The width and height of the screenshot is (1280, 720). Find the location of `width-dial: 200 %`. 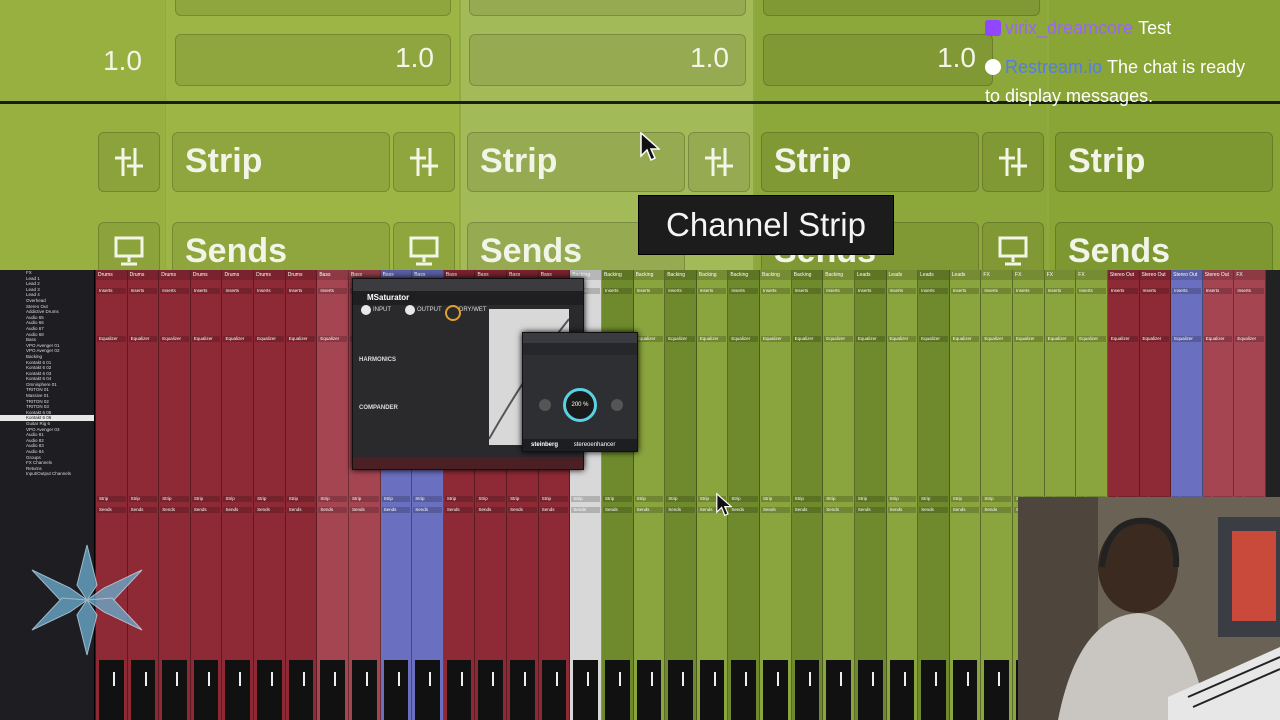

width-dial: 200 % is located at coordinates (580, 405).